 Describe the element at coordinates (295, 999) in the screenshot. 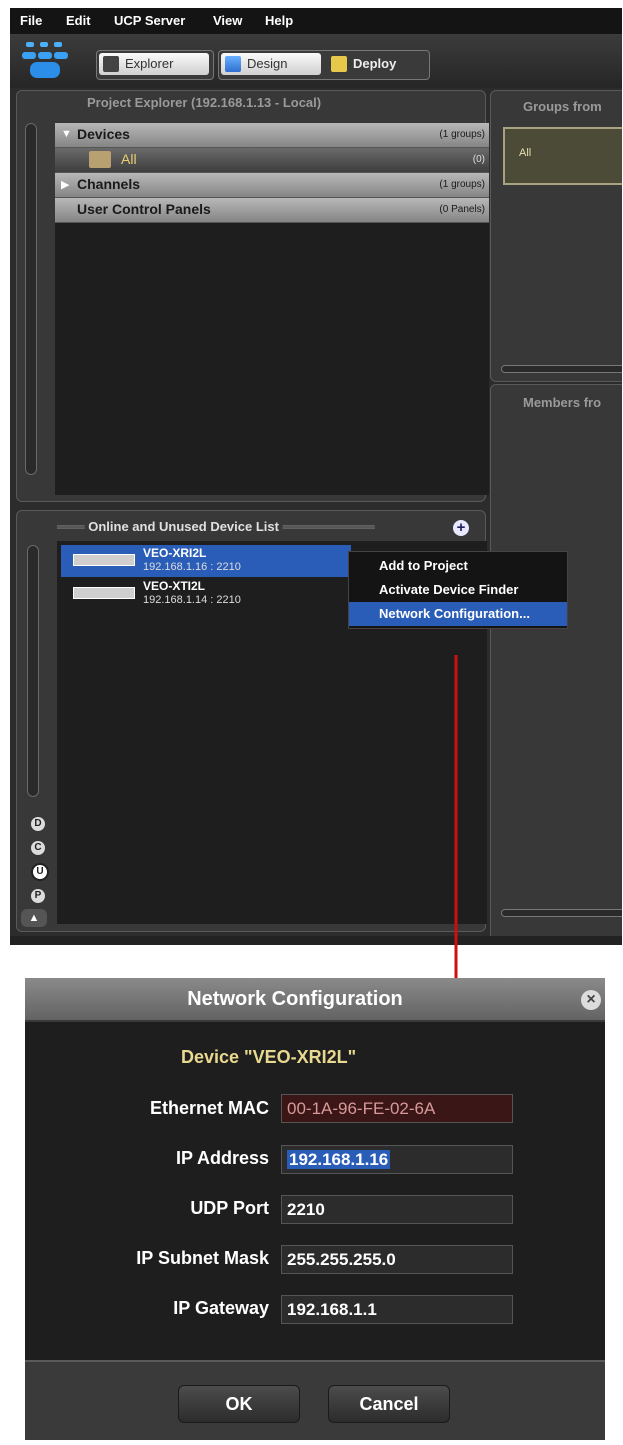

I see `dialog-title: Network Configuration` at that location.